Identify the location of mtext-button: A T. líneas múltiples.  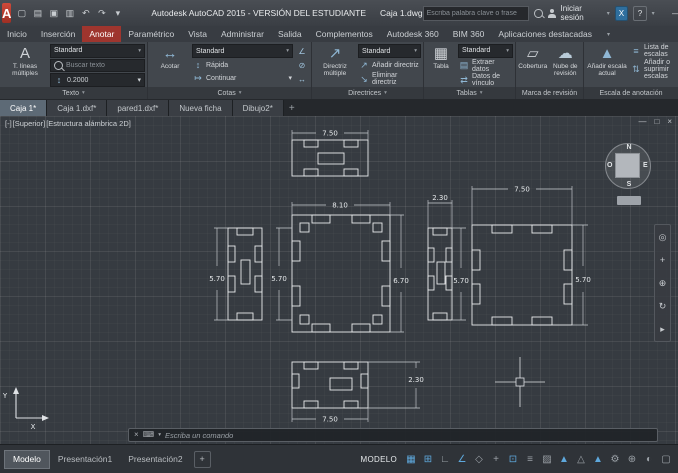
(25, 65).